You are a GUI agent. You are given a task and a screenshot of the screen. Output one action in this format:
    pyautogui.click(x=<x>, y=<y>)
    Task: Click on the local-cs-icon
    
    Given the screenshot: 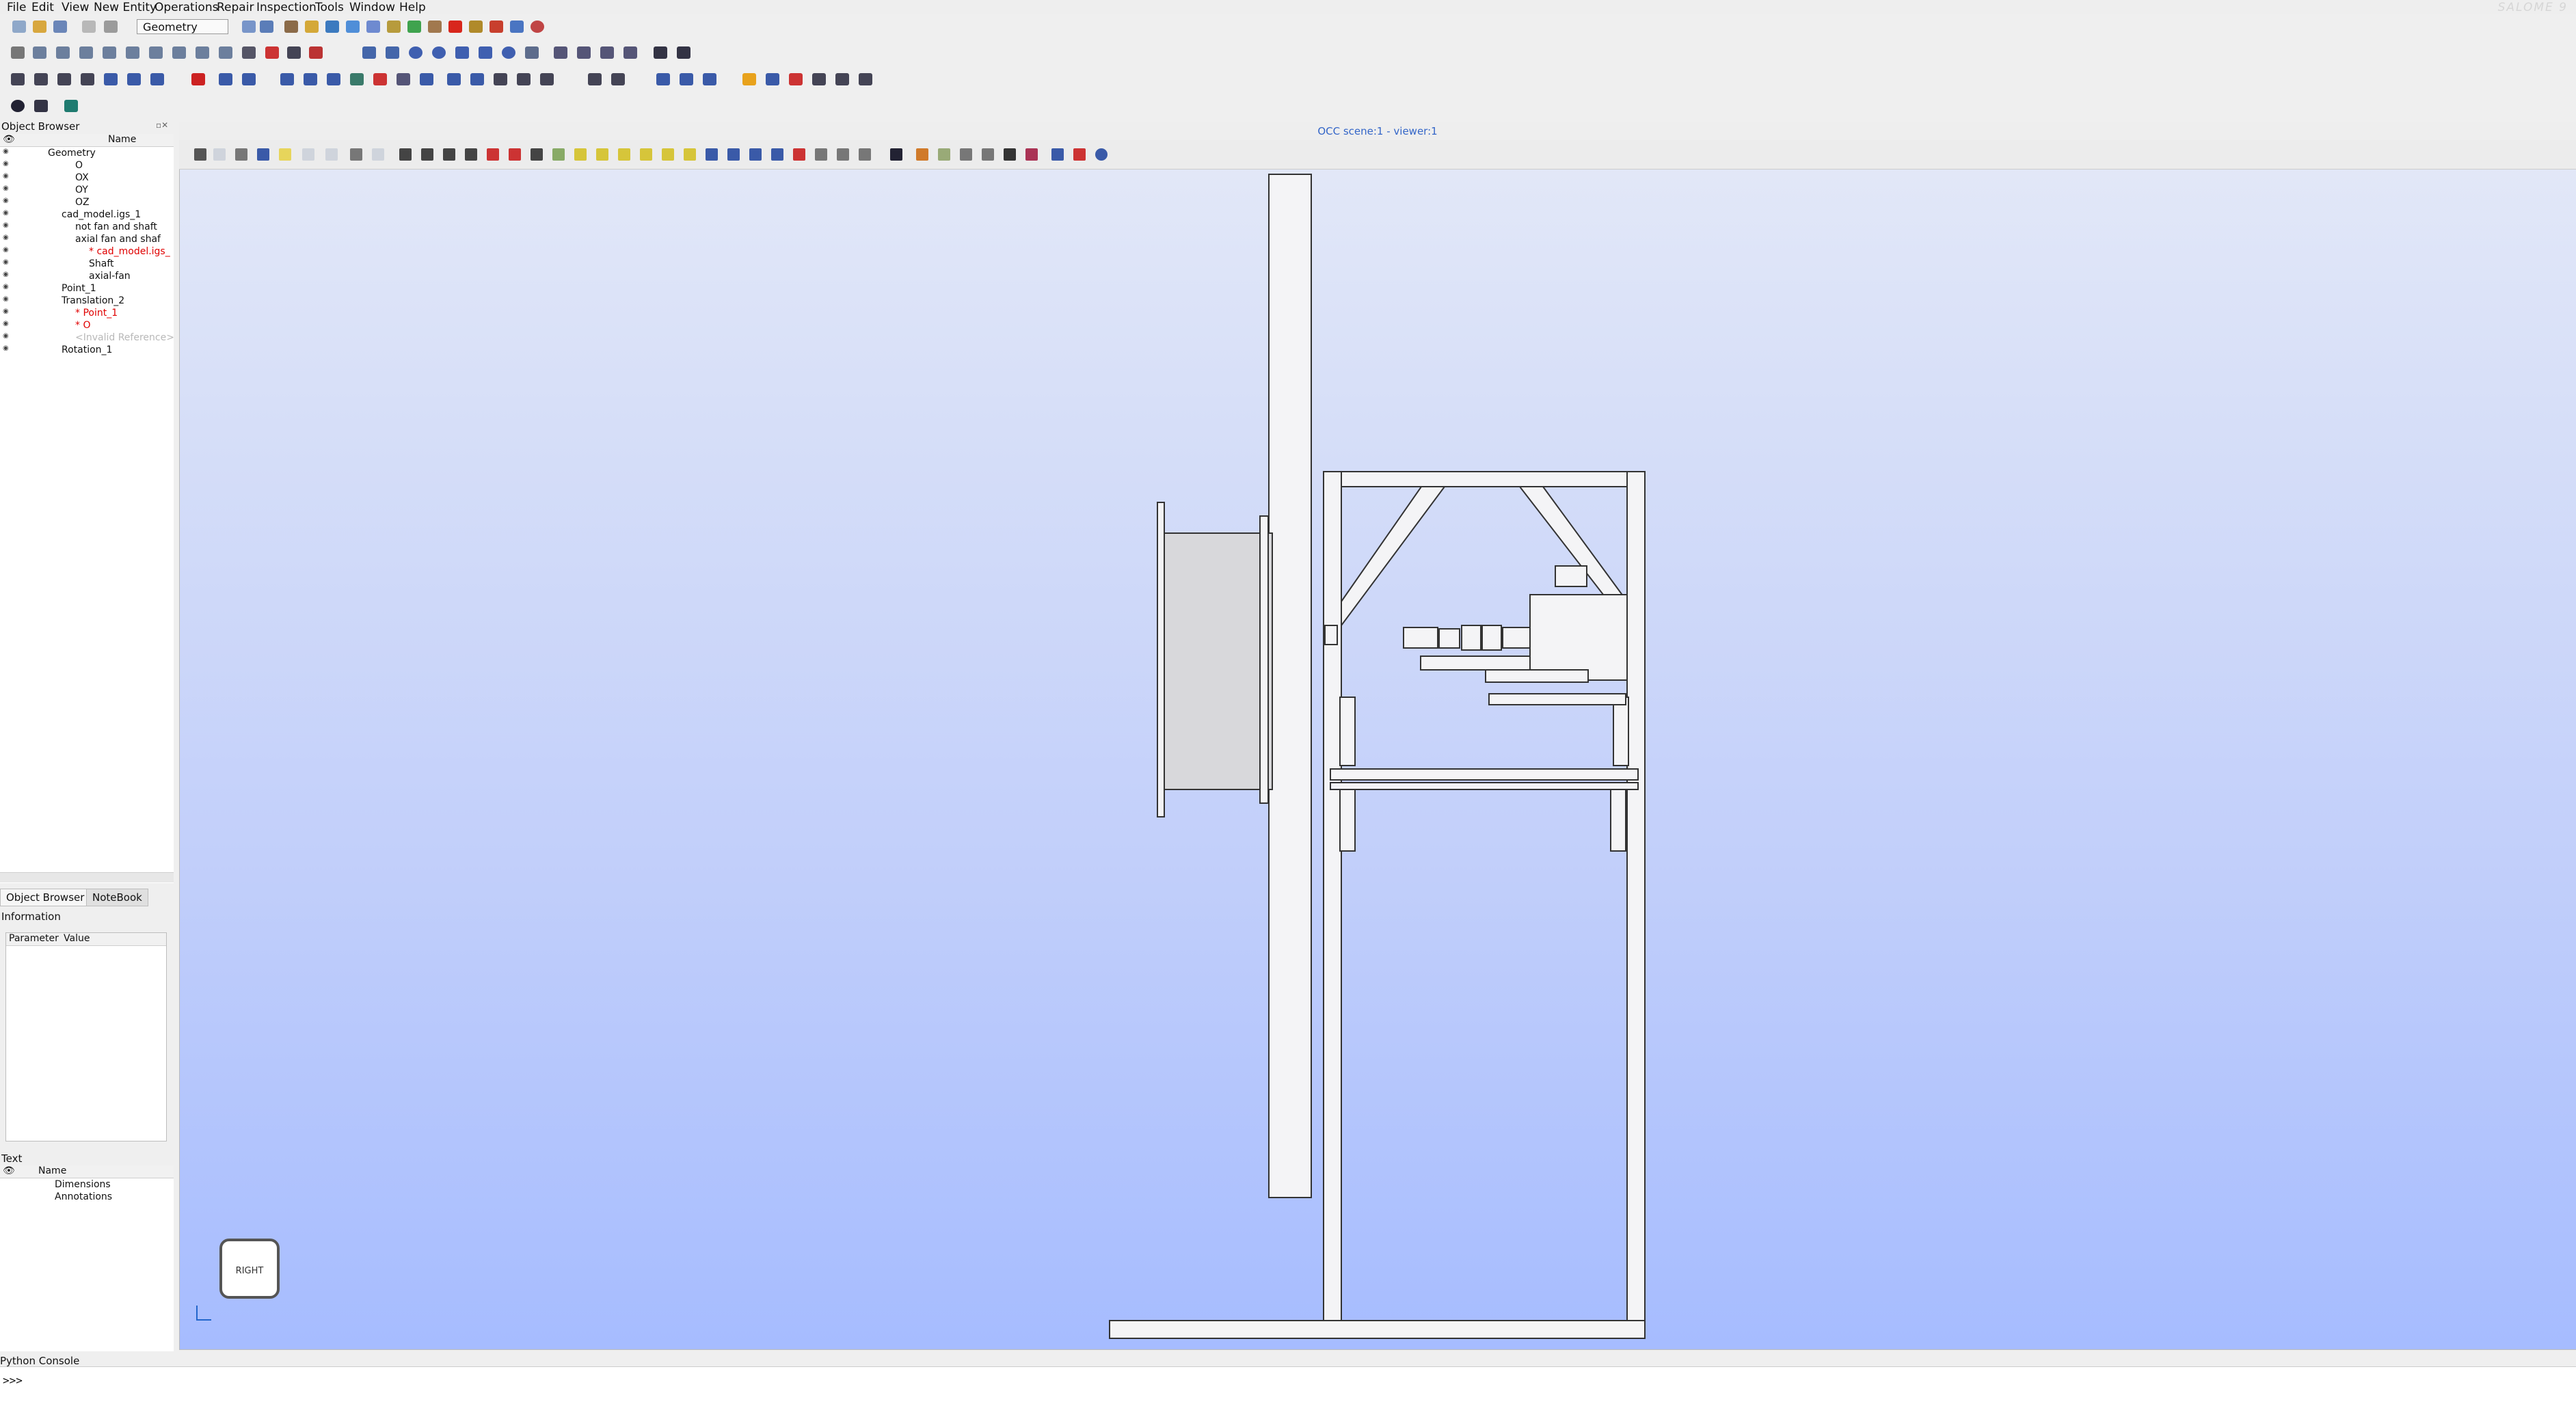 What is the action you would take?
    pyautogui.click(x=225, y=52)
    